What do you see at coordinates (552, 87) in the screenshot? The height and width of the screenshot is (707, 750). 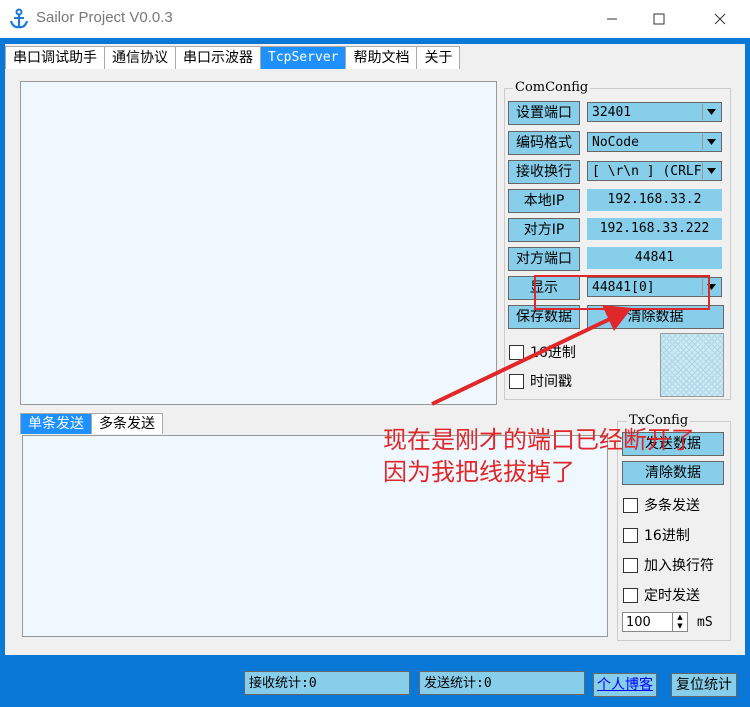 I see `comconfig-title: ComConfig` at bounding box center [552, 87].